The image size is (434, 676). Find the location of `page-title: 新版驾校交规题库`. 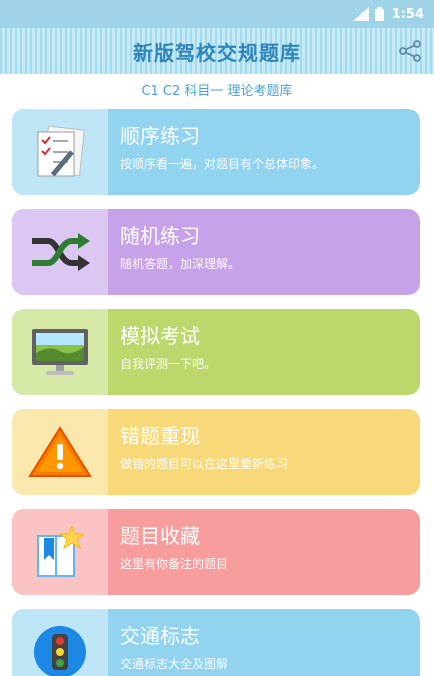

page-title: 新版驾校交规题库 is located at coordinates (217, 52).